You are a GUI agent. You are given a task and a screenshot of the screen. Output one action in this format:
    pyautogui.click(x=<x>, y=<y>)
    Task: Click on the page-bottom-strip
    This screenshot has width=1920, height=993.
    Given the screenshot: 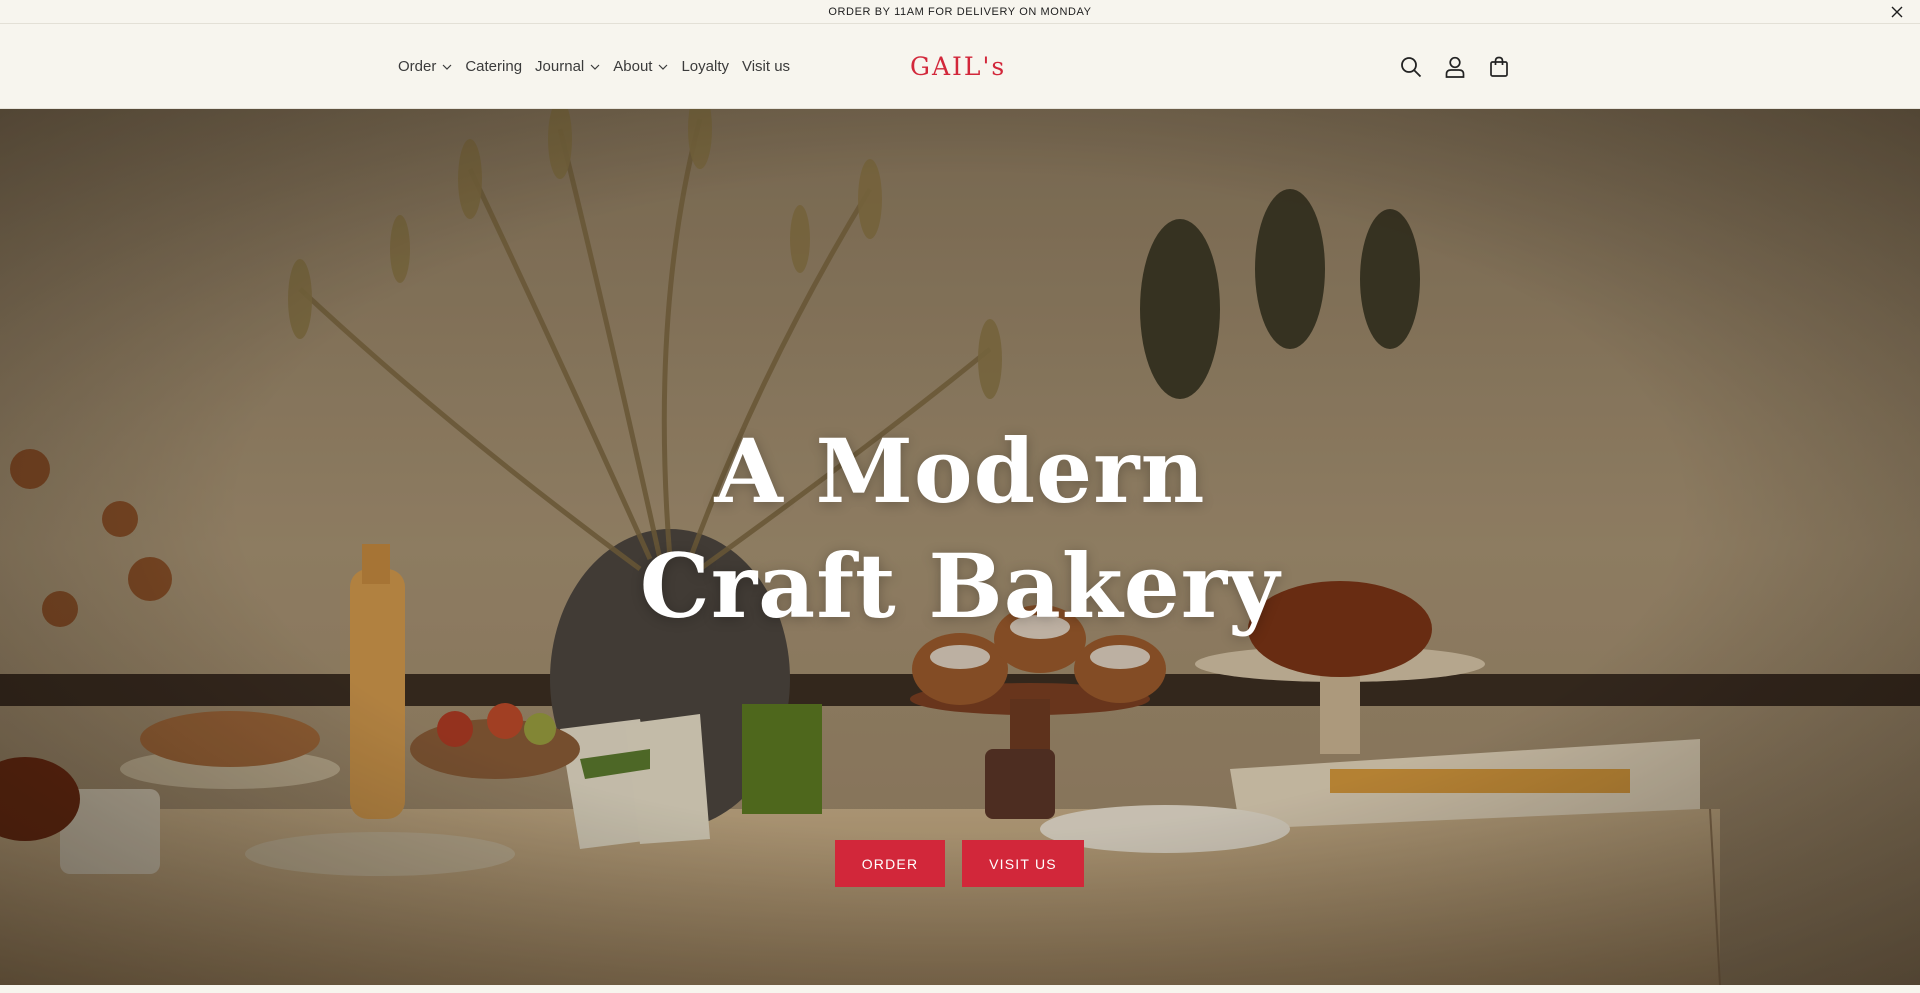 What is the action you would take?
    pyautogui.click(x=960, y=989)
    